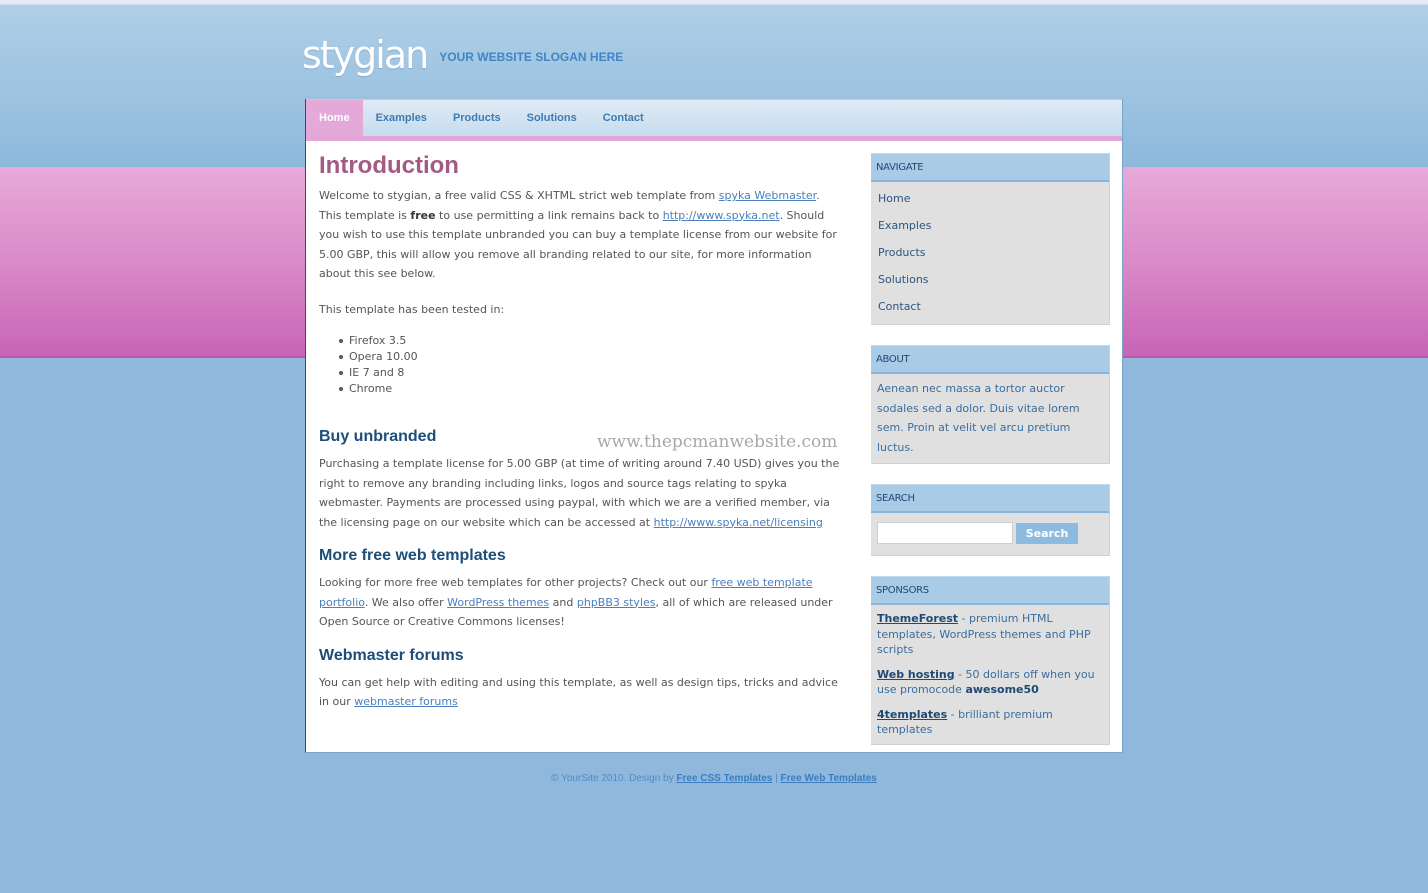 The width and height of the screenshot is (1428, 893). I want to click on spyka-url-link: http://www.spyka.net, so click(721, 215).